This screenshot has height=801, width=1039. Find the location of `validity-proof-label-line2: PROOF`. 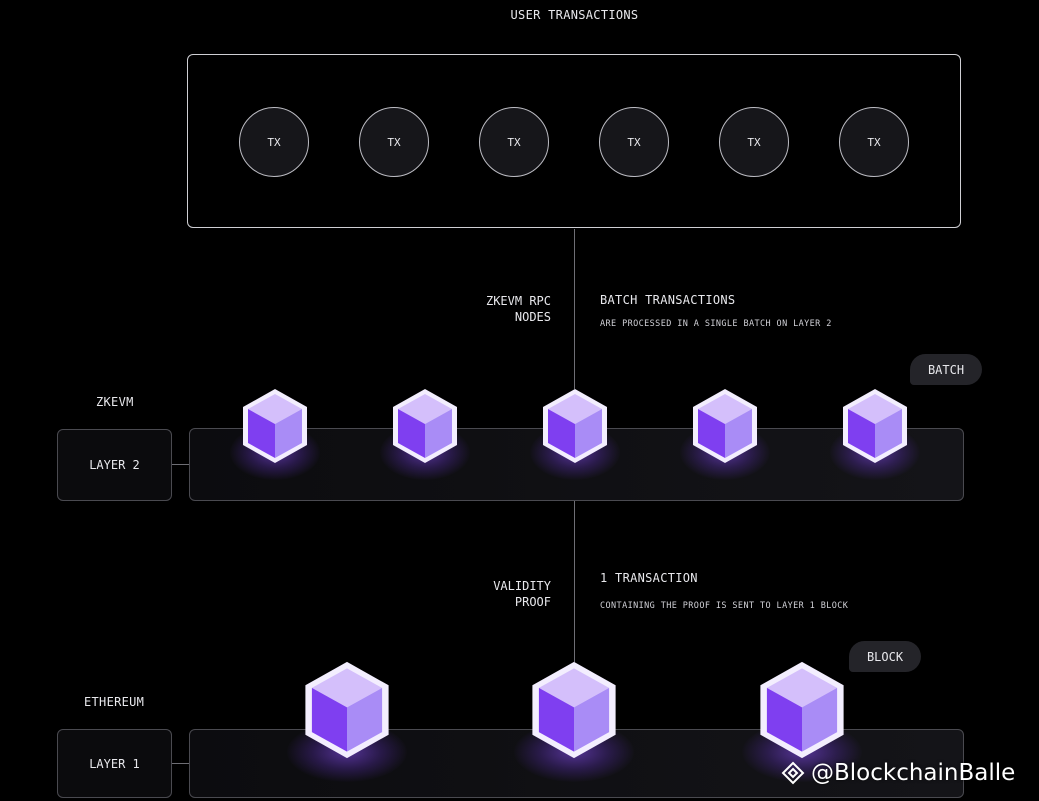

validity-proof-label-line2: PROOF is located at coordinates (532, 602).